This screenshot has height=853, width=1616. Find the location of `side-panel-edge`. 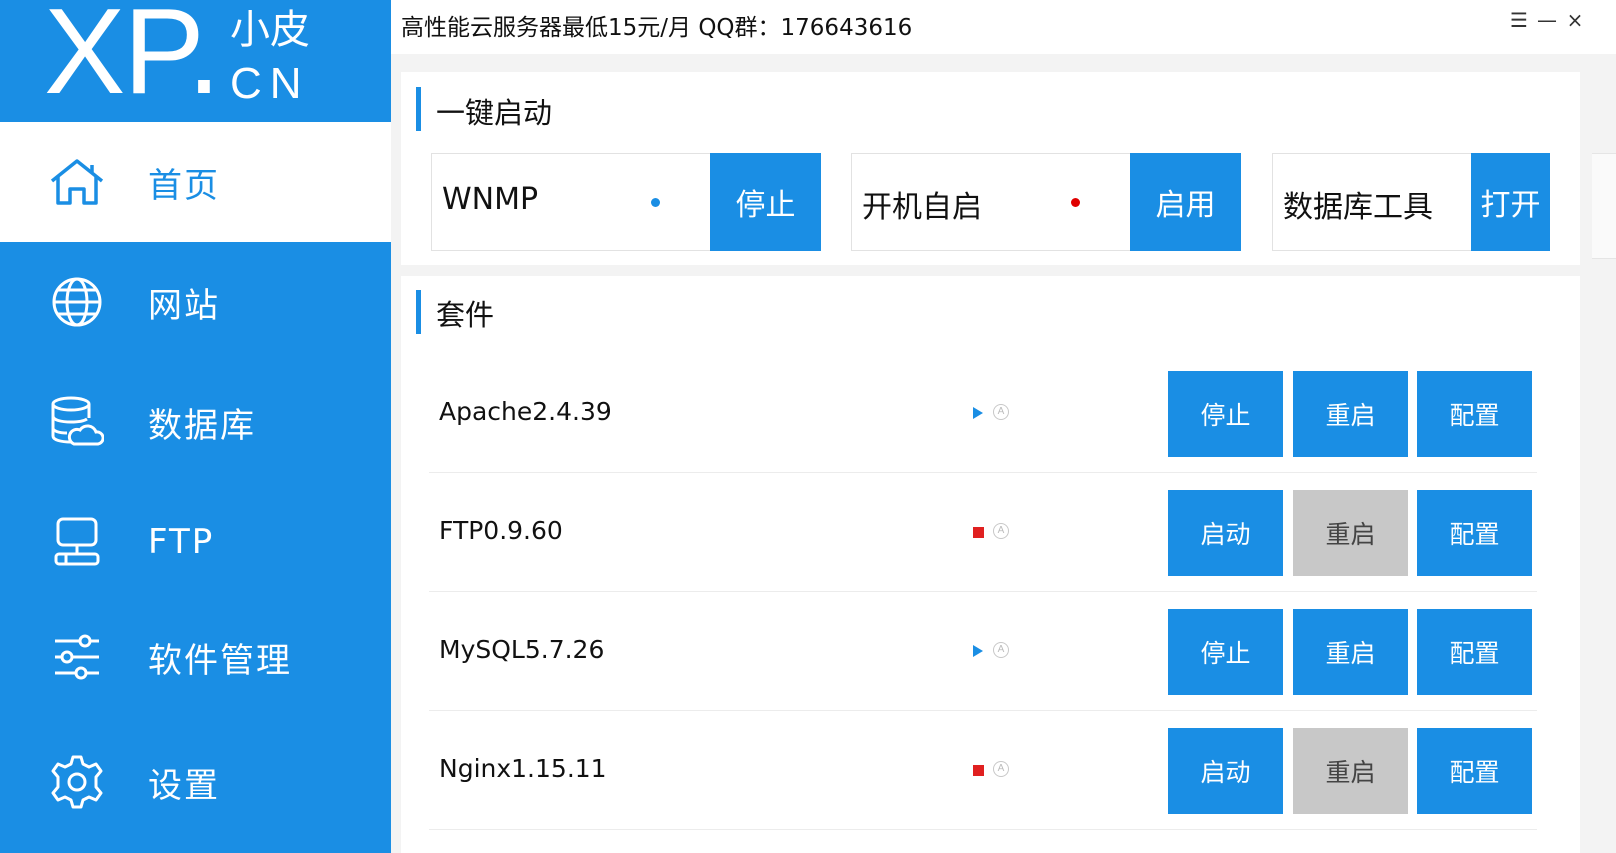

side-panel-edge is located at coordinates (1604, 206).